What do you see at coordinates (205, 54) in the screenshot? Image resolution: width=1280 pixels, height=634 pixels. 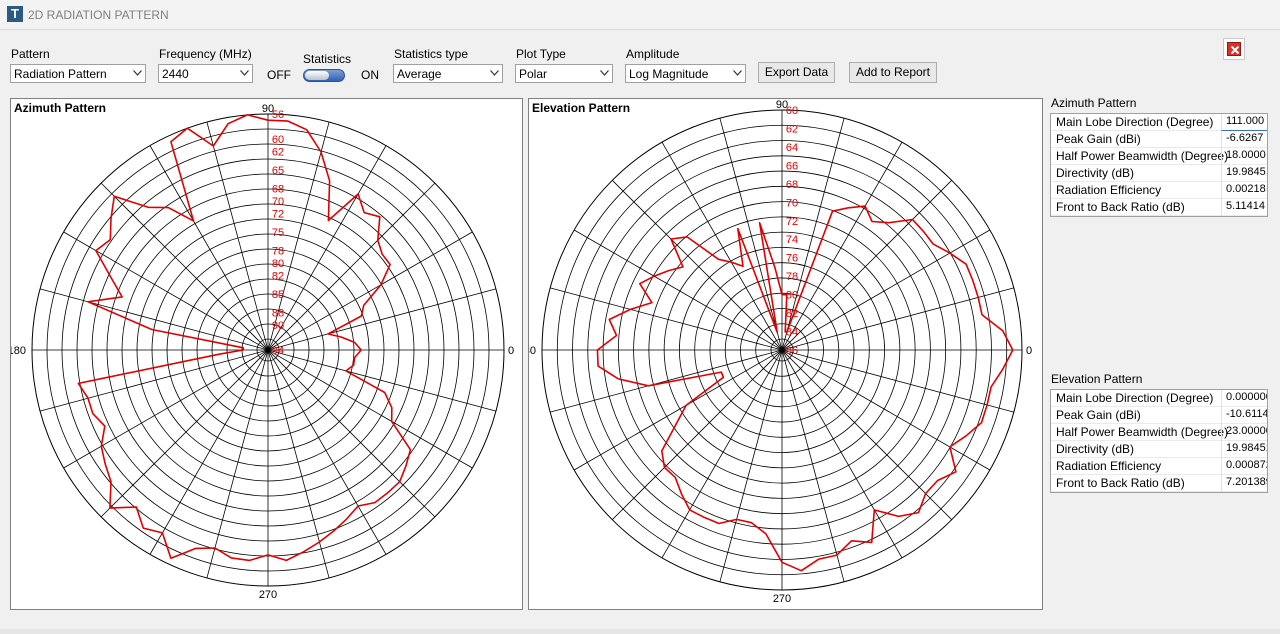 I see `frequency-label: Frequency (MHz)` at bounding box center [205, 54].